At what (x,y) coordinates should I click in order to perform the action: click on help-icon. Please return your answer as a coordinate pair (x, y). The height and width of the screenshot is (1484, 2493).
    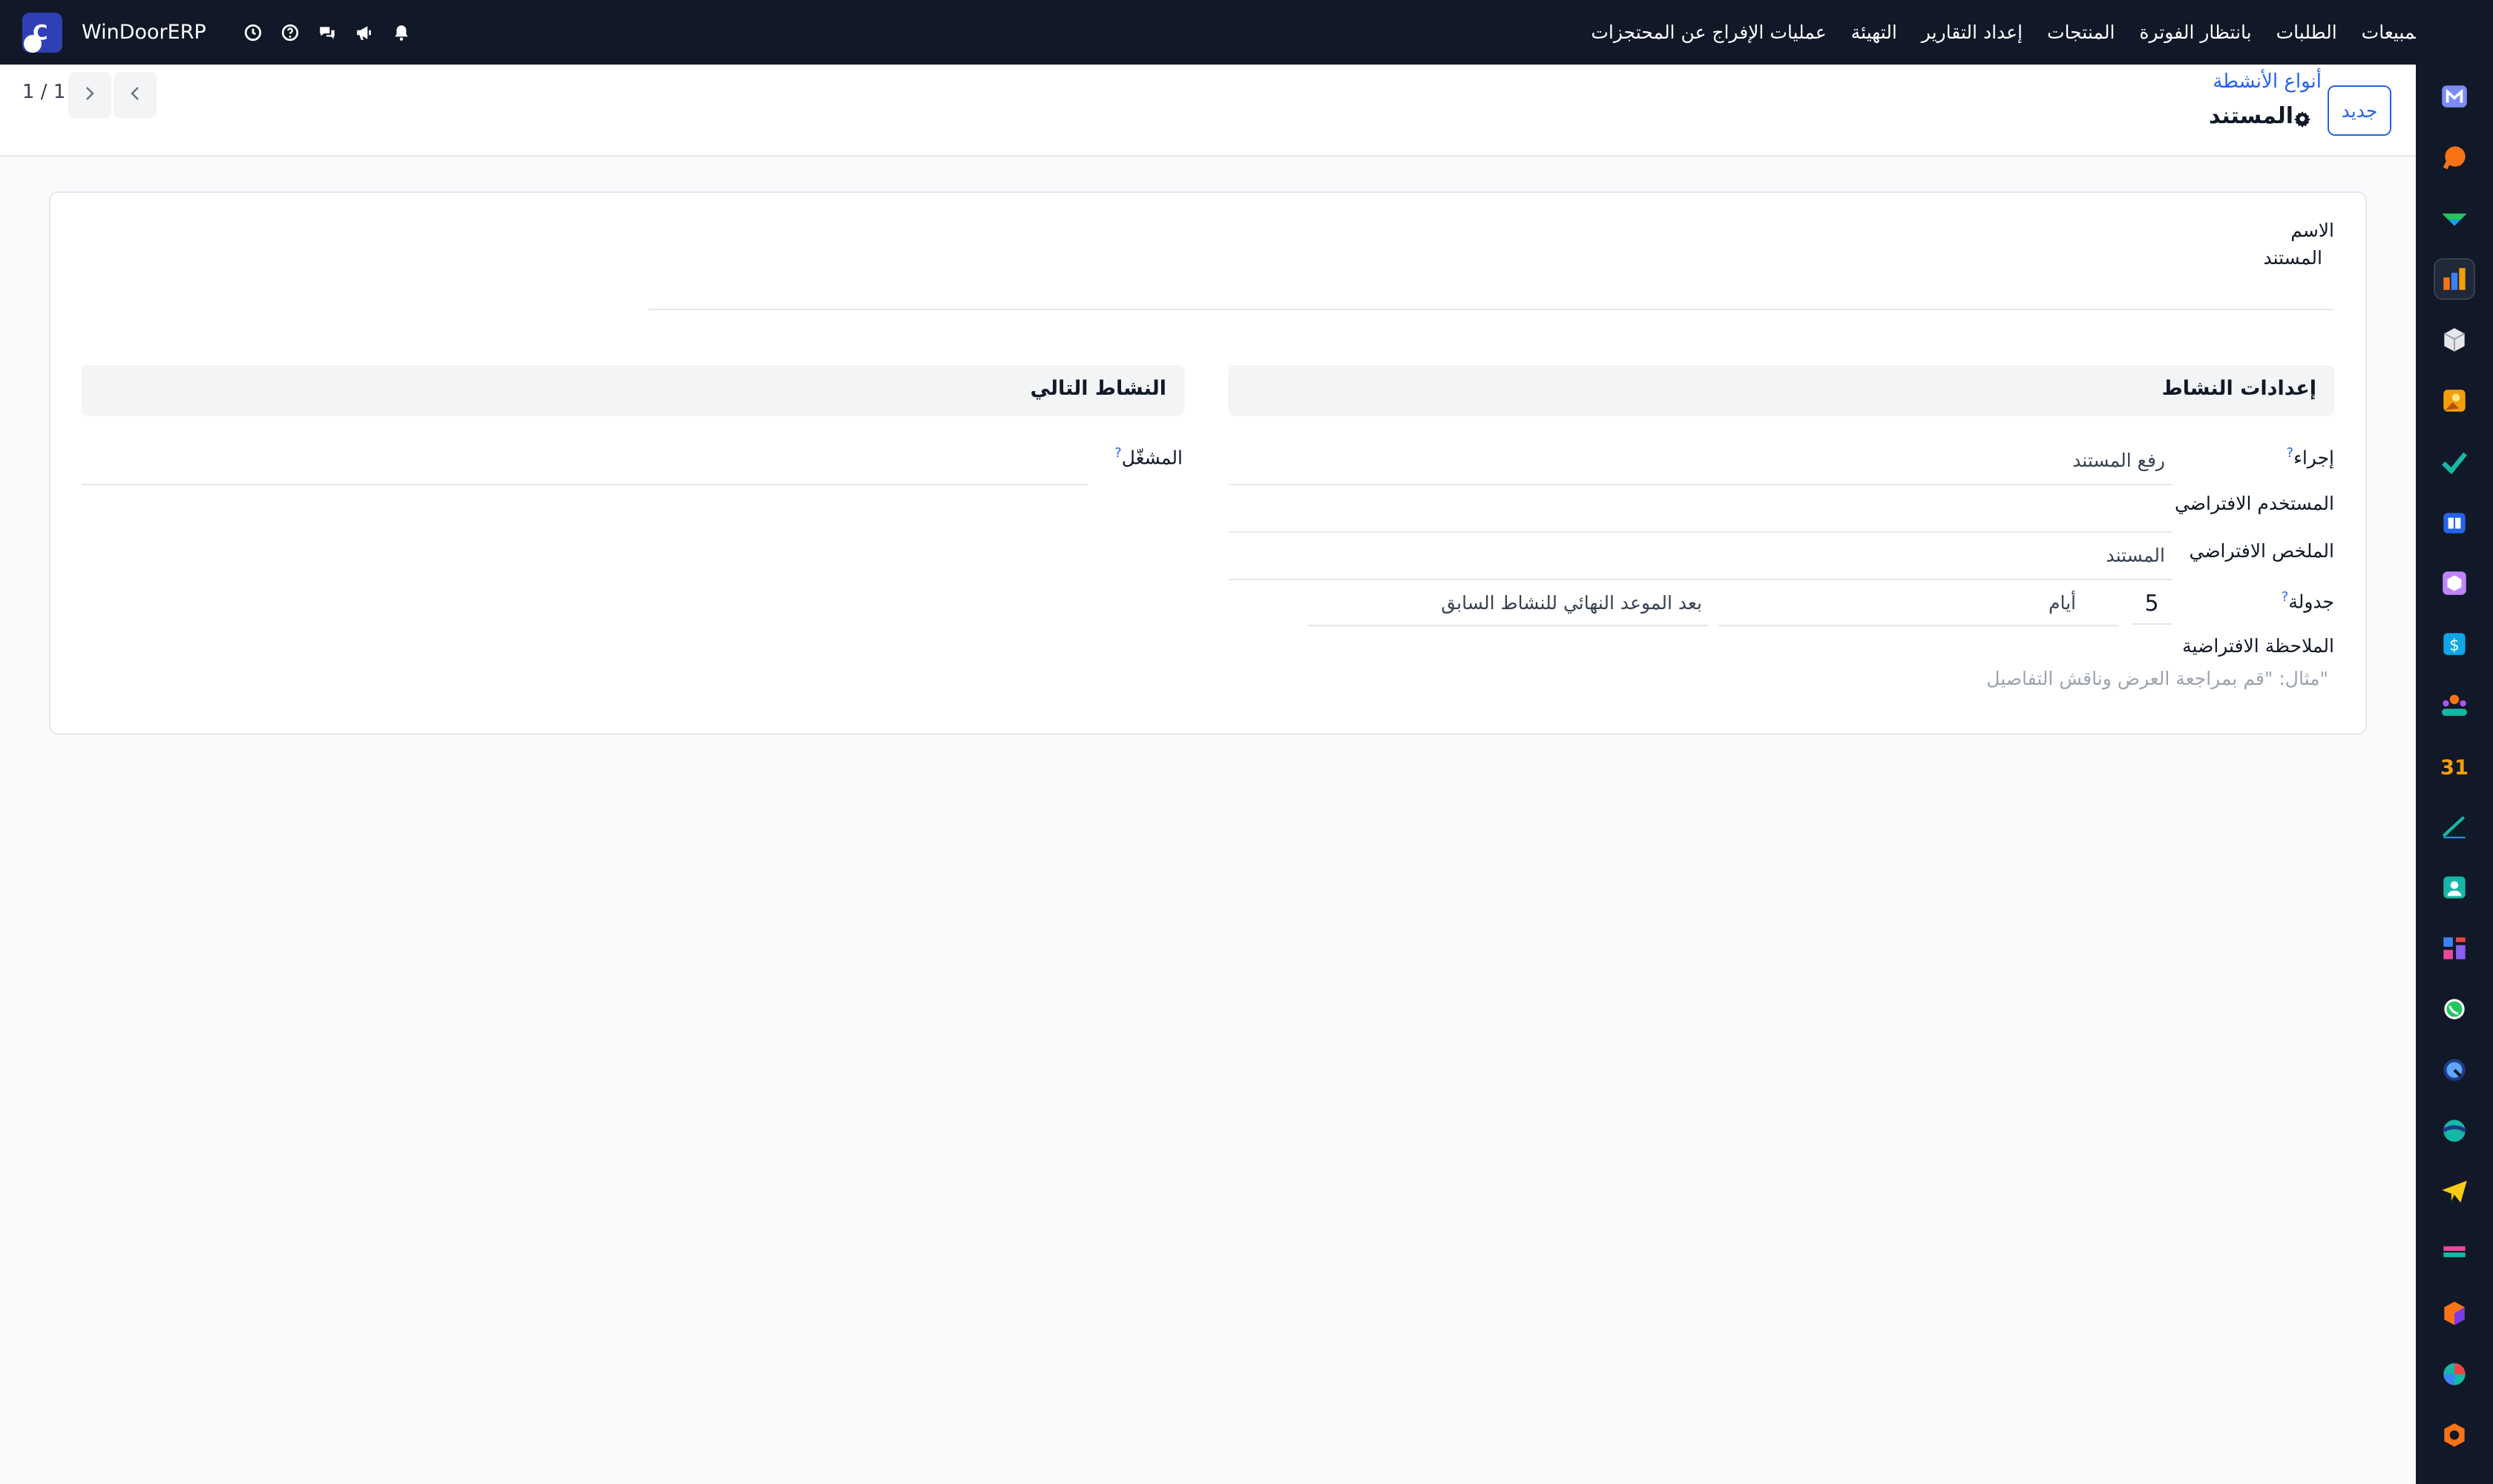
    Looking at the image, I should click on (290, 32).